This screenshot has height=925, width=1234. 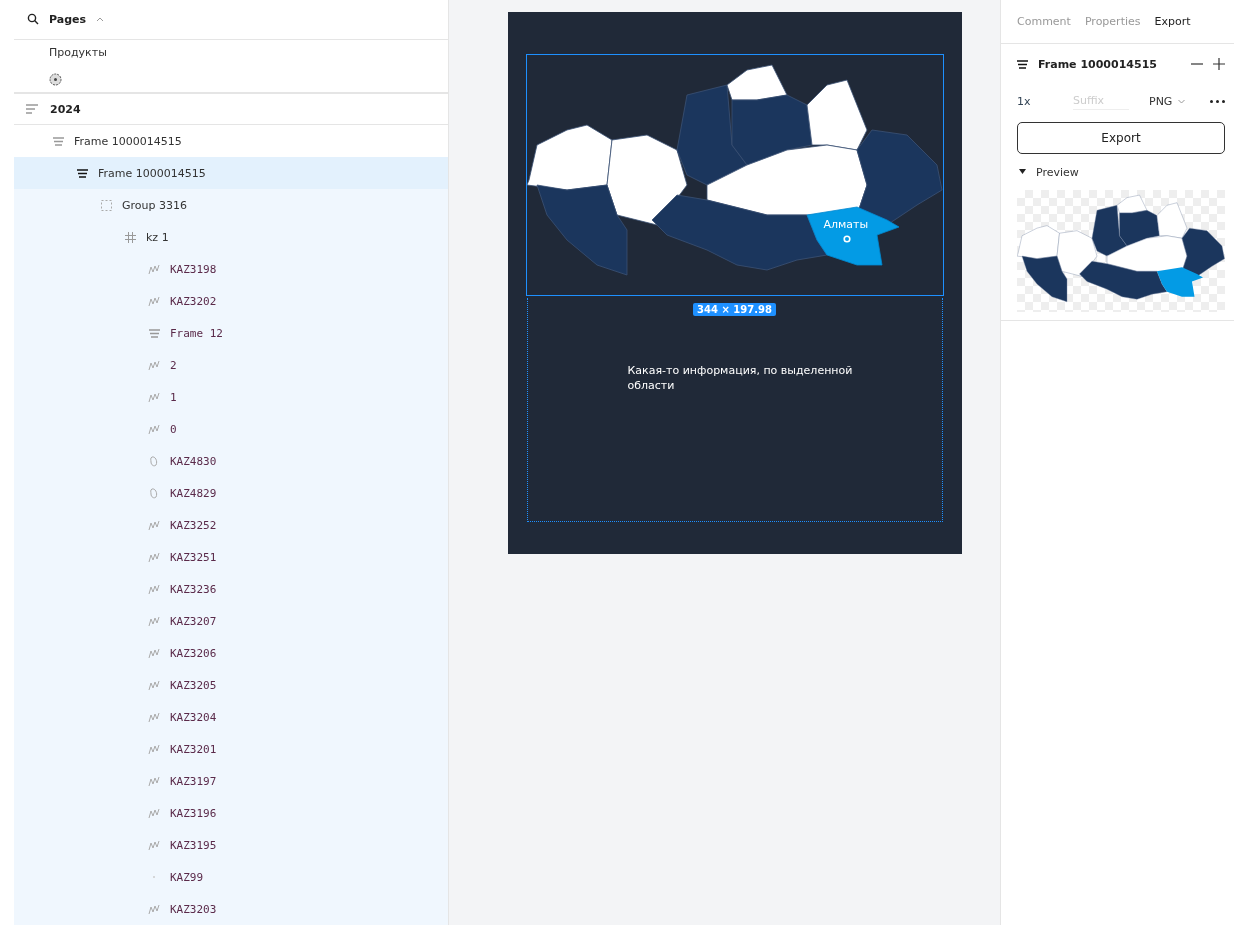 I want to click on layer-row: KAZ3203, so click(x=231, y=909).